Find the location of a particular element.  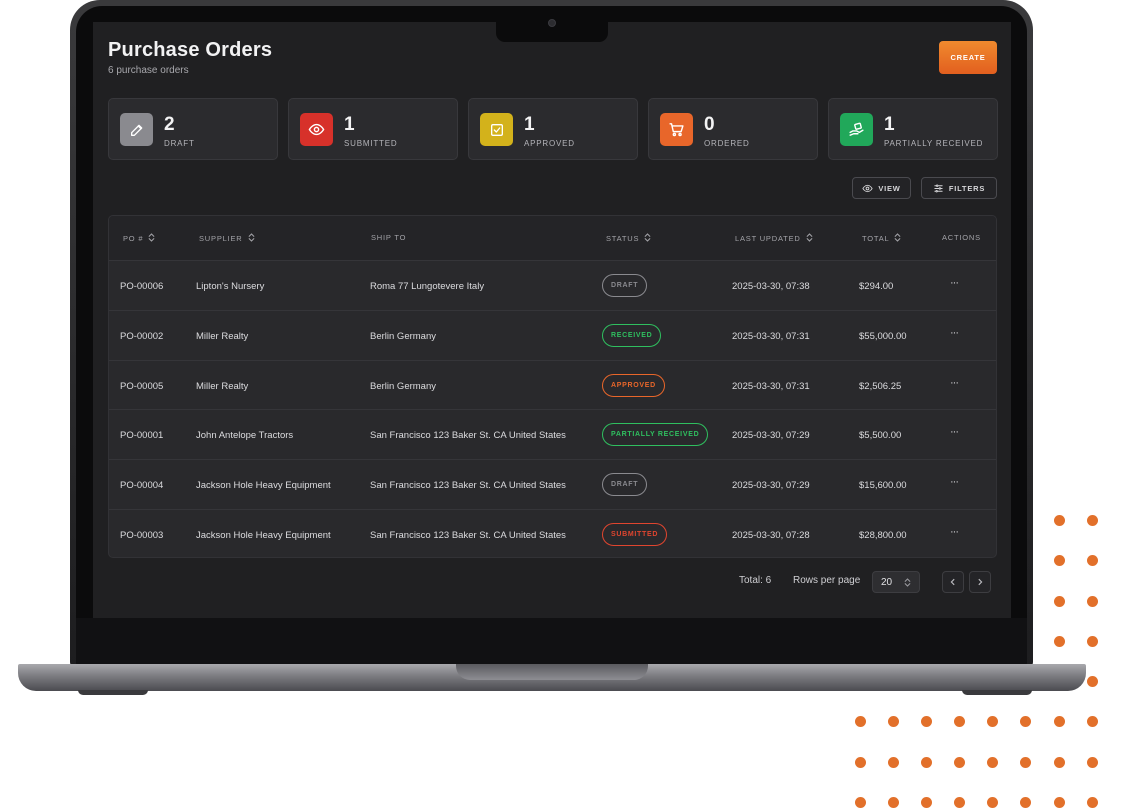

column-header-po: PO # is located at coordinates (139, 238).